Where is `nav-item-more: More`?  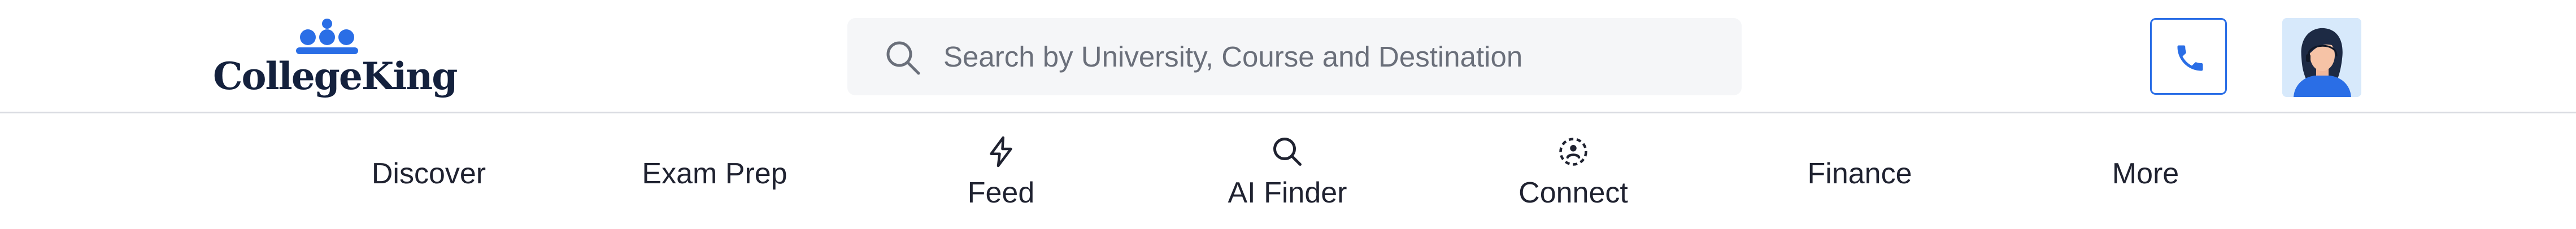
nav-item-more: More is located at coordinates (2145, 171).